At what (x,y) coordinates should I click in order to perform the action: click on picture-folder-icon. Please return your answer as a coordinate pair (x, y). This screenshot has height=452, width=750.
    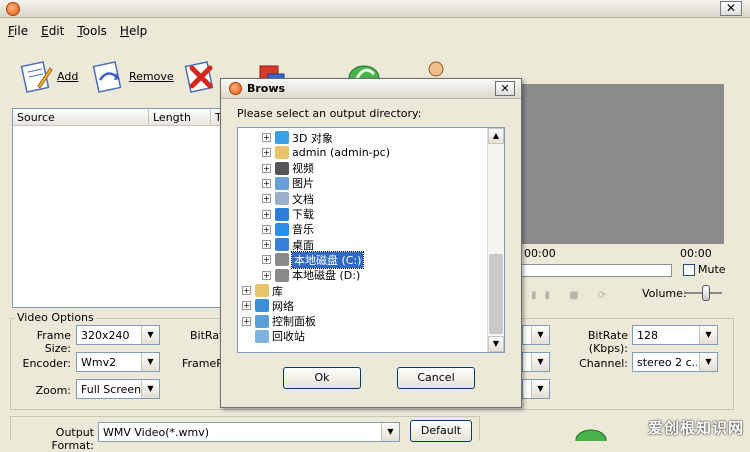
    Looking at the image, I should click on (282, 183).